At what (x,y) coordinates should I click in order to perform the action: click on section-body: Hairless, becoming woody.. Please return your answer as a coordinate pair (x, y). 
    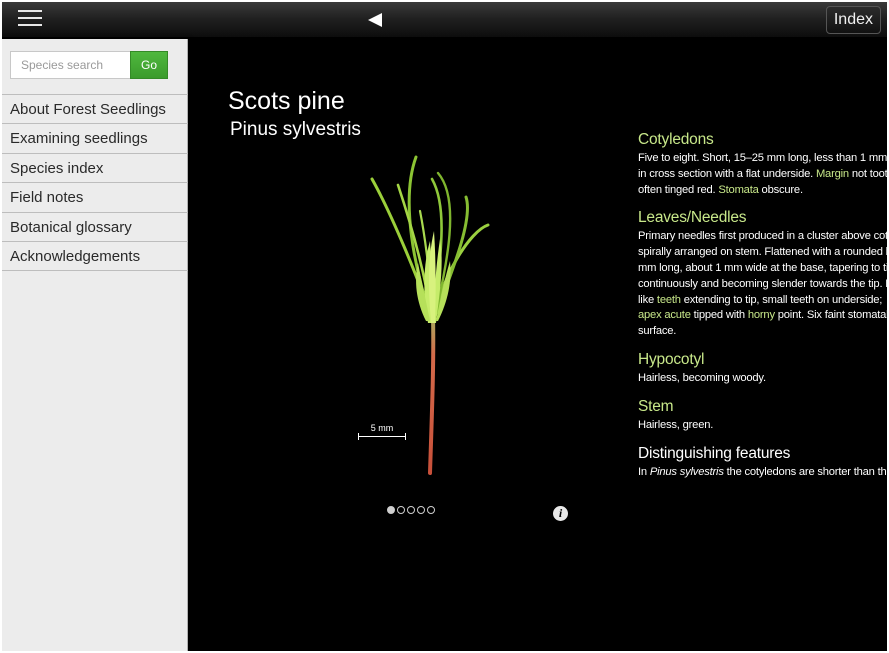
    Looking at the image, I should click on (762, 379).